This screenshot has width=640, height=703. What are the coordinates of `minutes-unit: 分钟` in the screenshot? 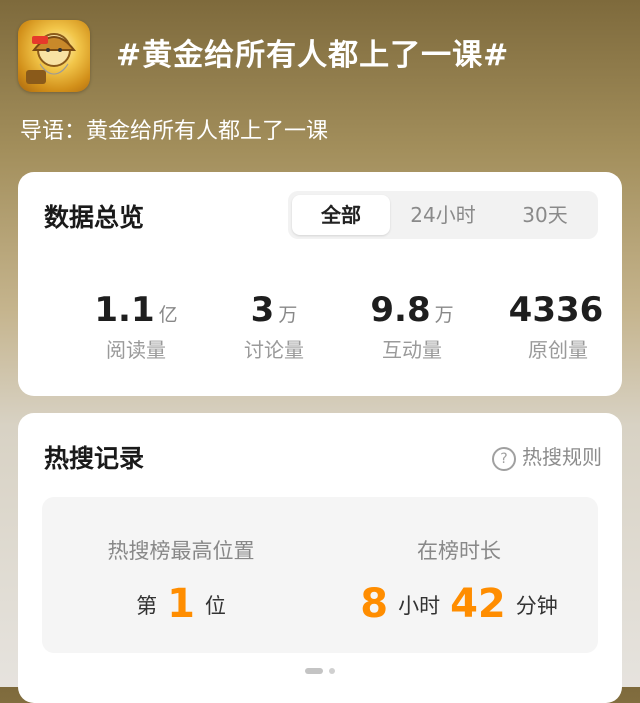 It's located at (536, 606).